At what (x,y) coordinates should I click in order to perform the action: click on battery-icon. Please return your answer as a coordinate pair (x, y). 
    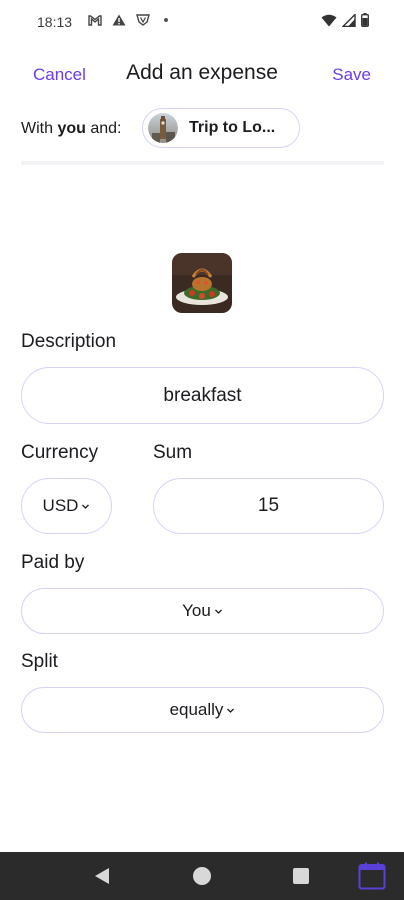
    Looking at the image, I should click on (365, 20).